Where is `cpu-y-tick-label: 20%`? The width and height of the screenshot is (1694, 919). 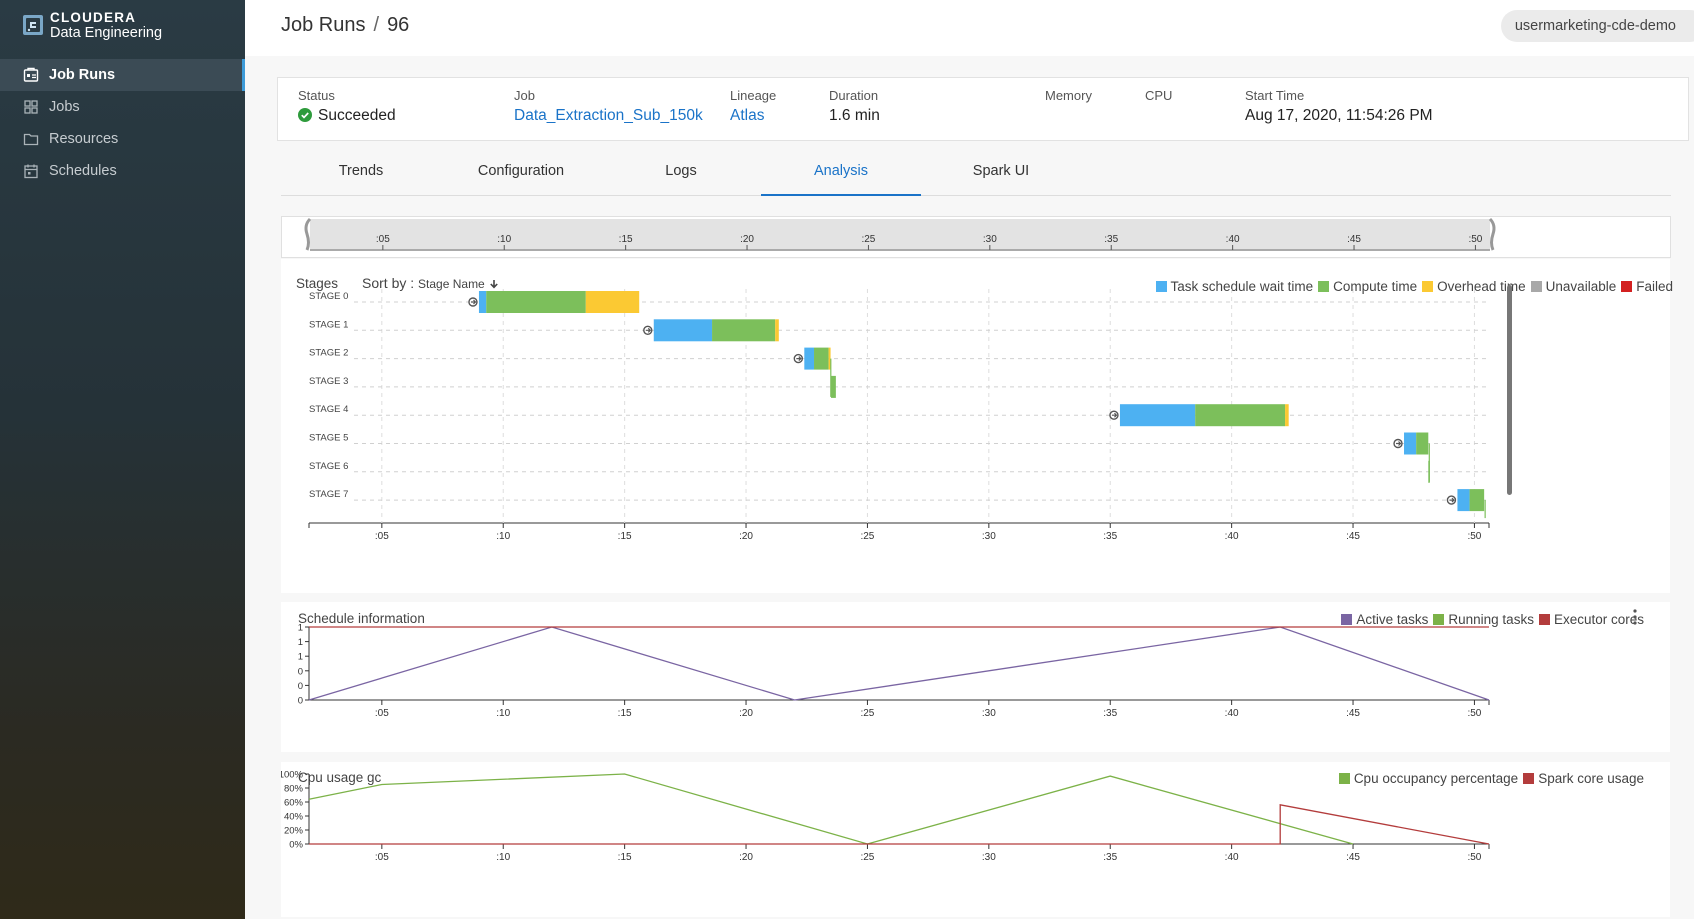
cpu-y-tick-label: 20% is located at coordinates (294, 831).